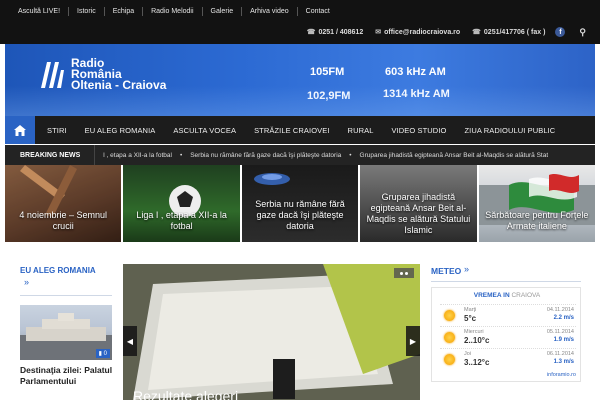 This screenshot has width=600, height=400. I want to click on breaking-news-label: BREAKING NEWS, so click(50, 155).